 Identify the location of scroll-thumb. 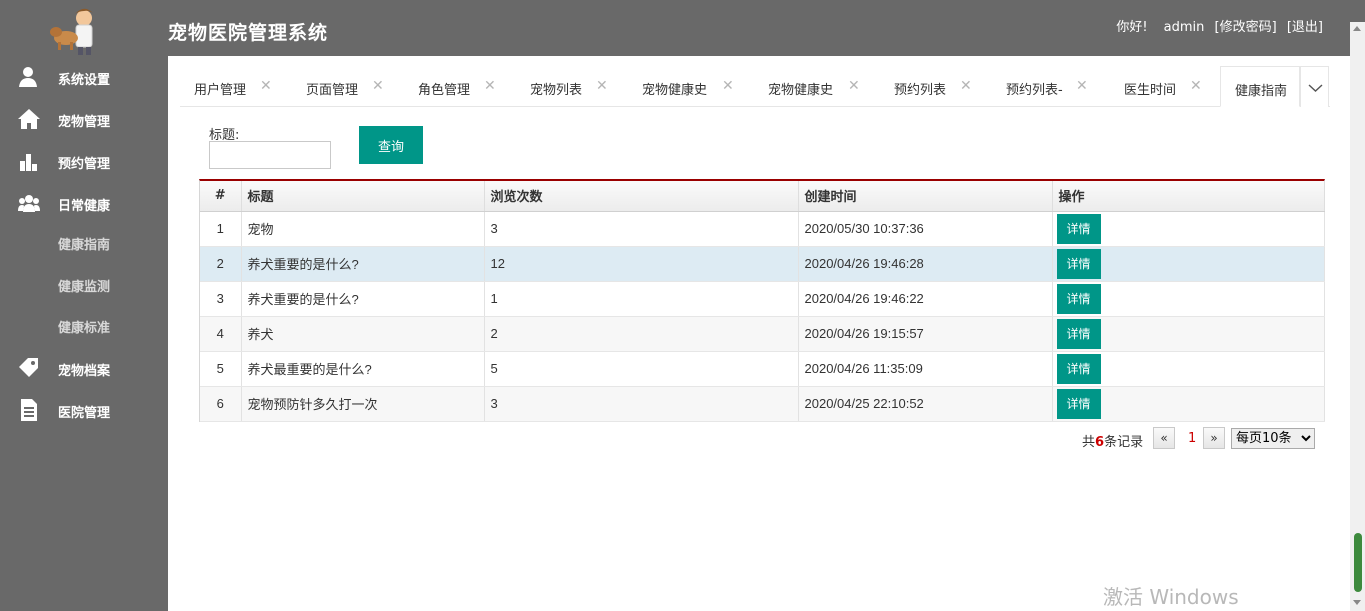
(1358, 562).